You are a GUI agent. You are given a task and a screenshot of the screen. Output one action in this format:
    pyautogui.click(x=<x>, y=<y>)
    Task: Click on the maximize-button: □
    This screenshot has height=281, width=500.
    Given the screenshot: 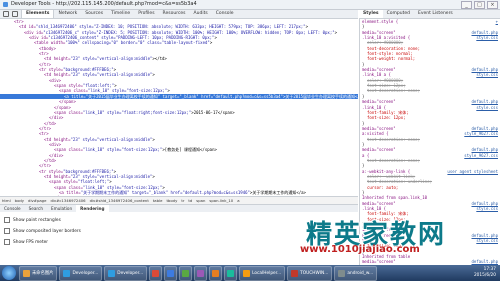 What is the action you would take?
    pyautogui.click(x=479, y=5)
    